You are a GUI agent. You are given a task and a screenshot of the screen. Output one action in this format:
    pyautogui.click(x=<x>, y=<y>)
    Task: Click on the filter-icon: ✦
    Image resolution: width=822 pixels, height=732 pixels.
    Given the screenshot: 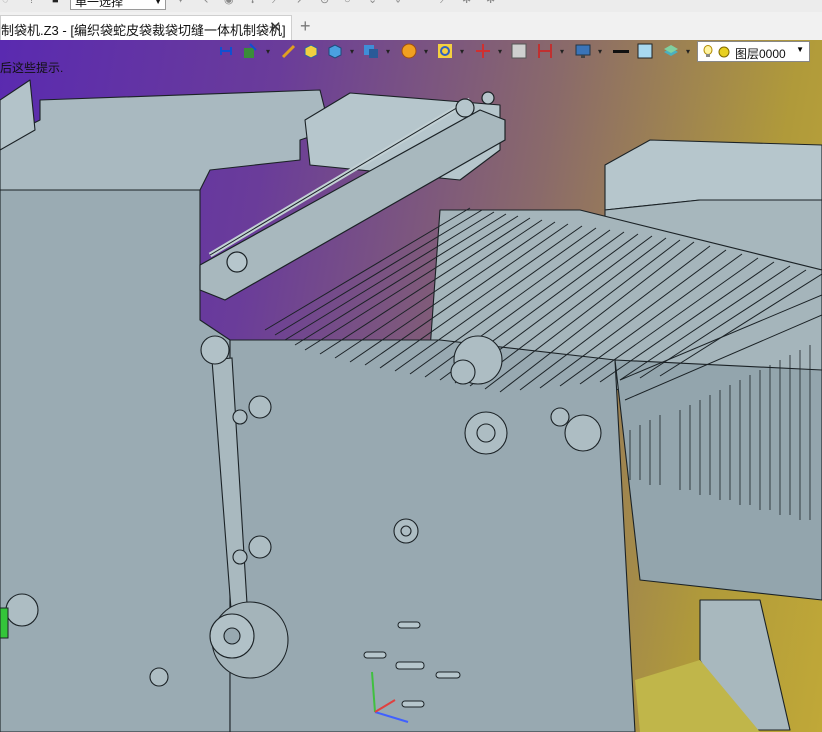 What is the action you would take?
    pyautogui.click(x=182, y=3)
    